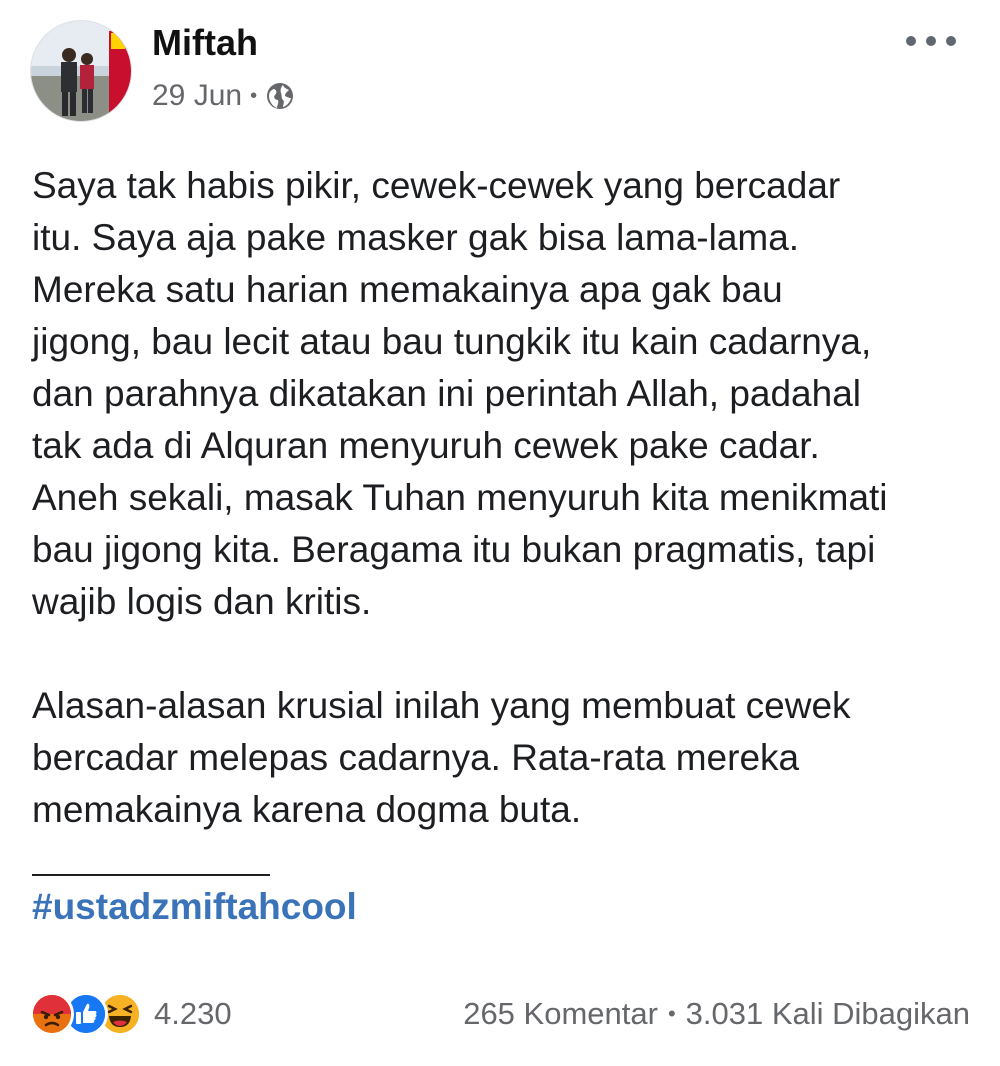 This screenshot has width=1000, height=1066. I want to click on avatar, so click(81, 71).